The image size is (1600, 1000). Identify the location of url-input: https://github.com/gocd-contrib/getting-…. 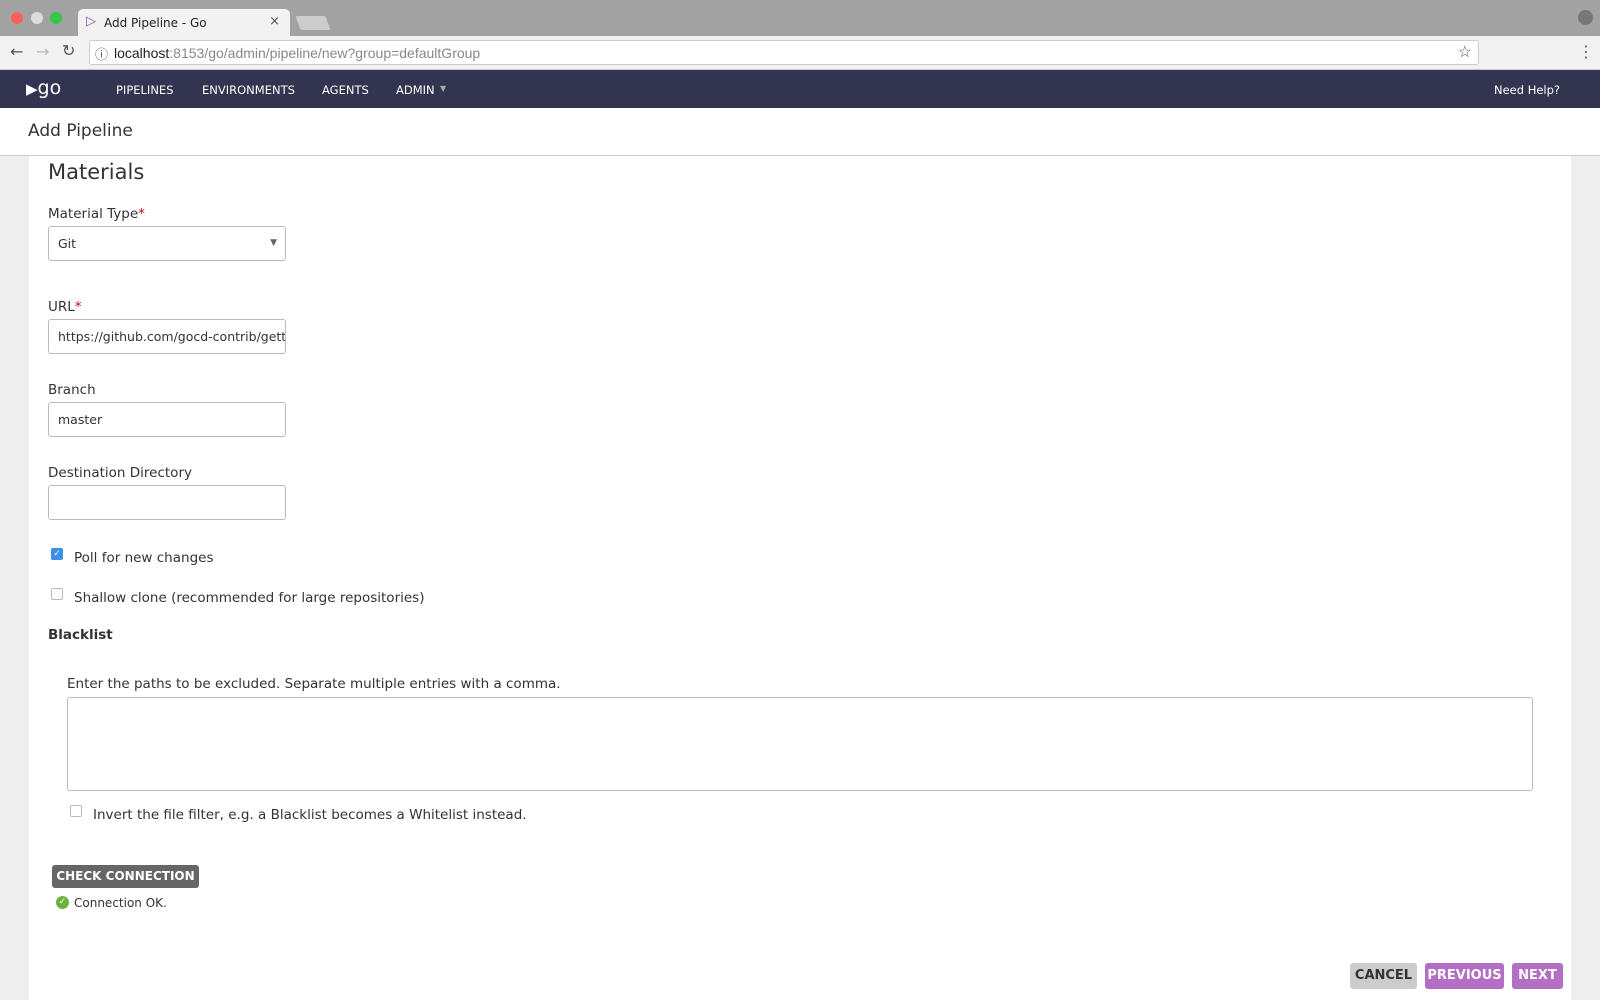
(167, 336).